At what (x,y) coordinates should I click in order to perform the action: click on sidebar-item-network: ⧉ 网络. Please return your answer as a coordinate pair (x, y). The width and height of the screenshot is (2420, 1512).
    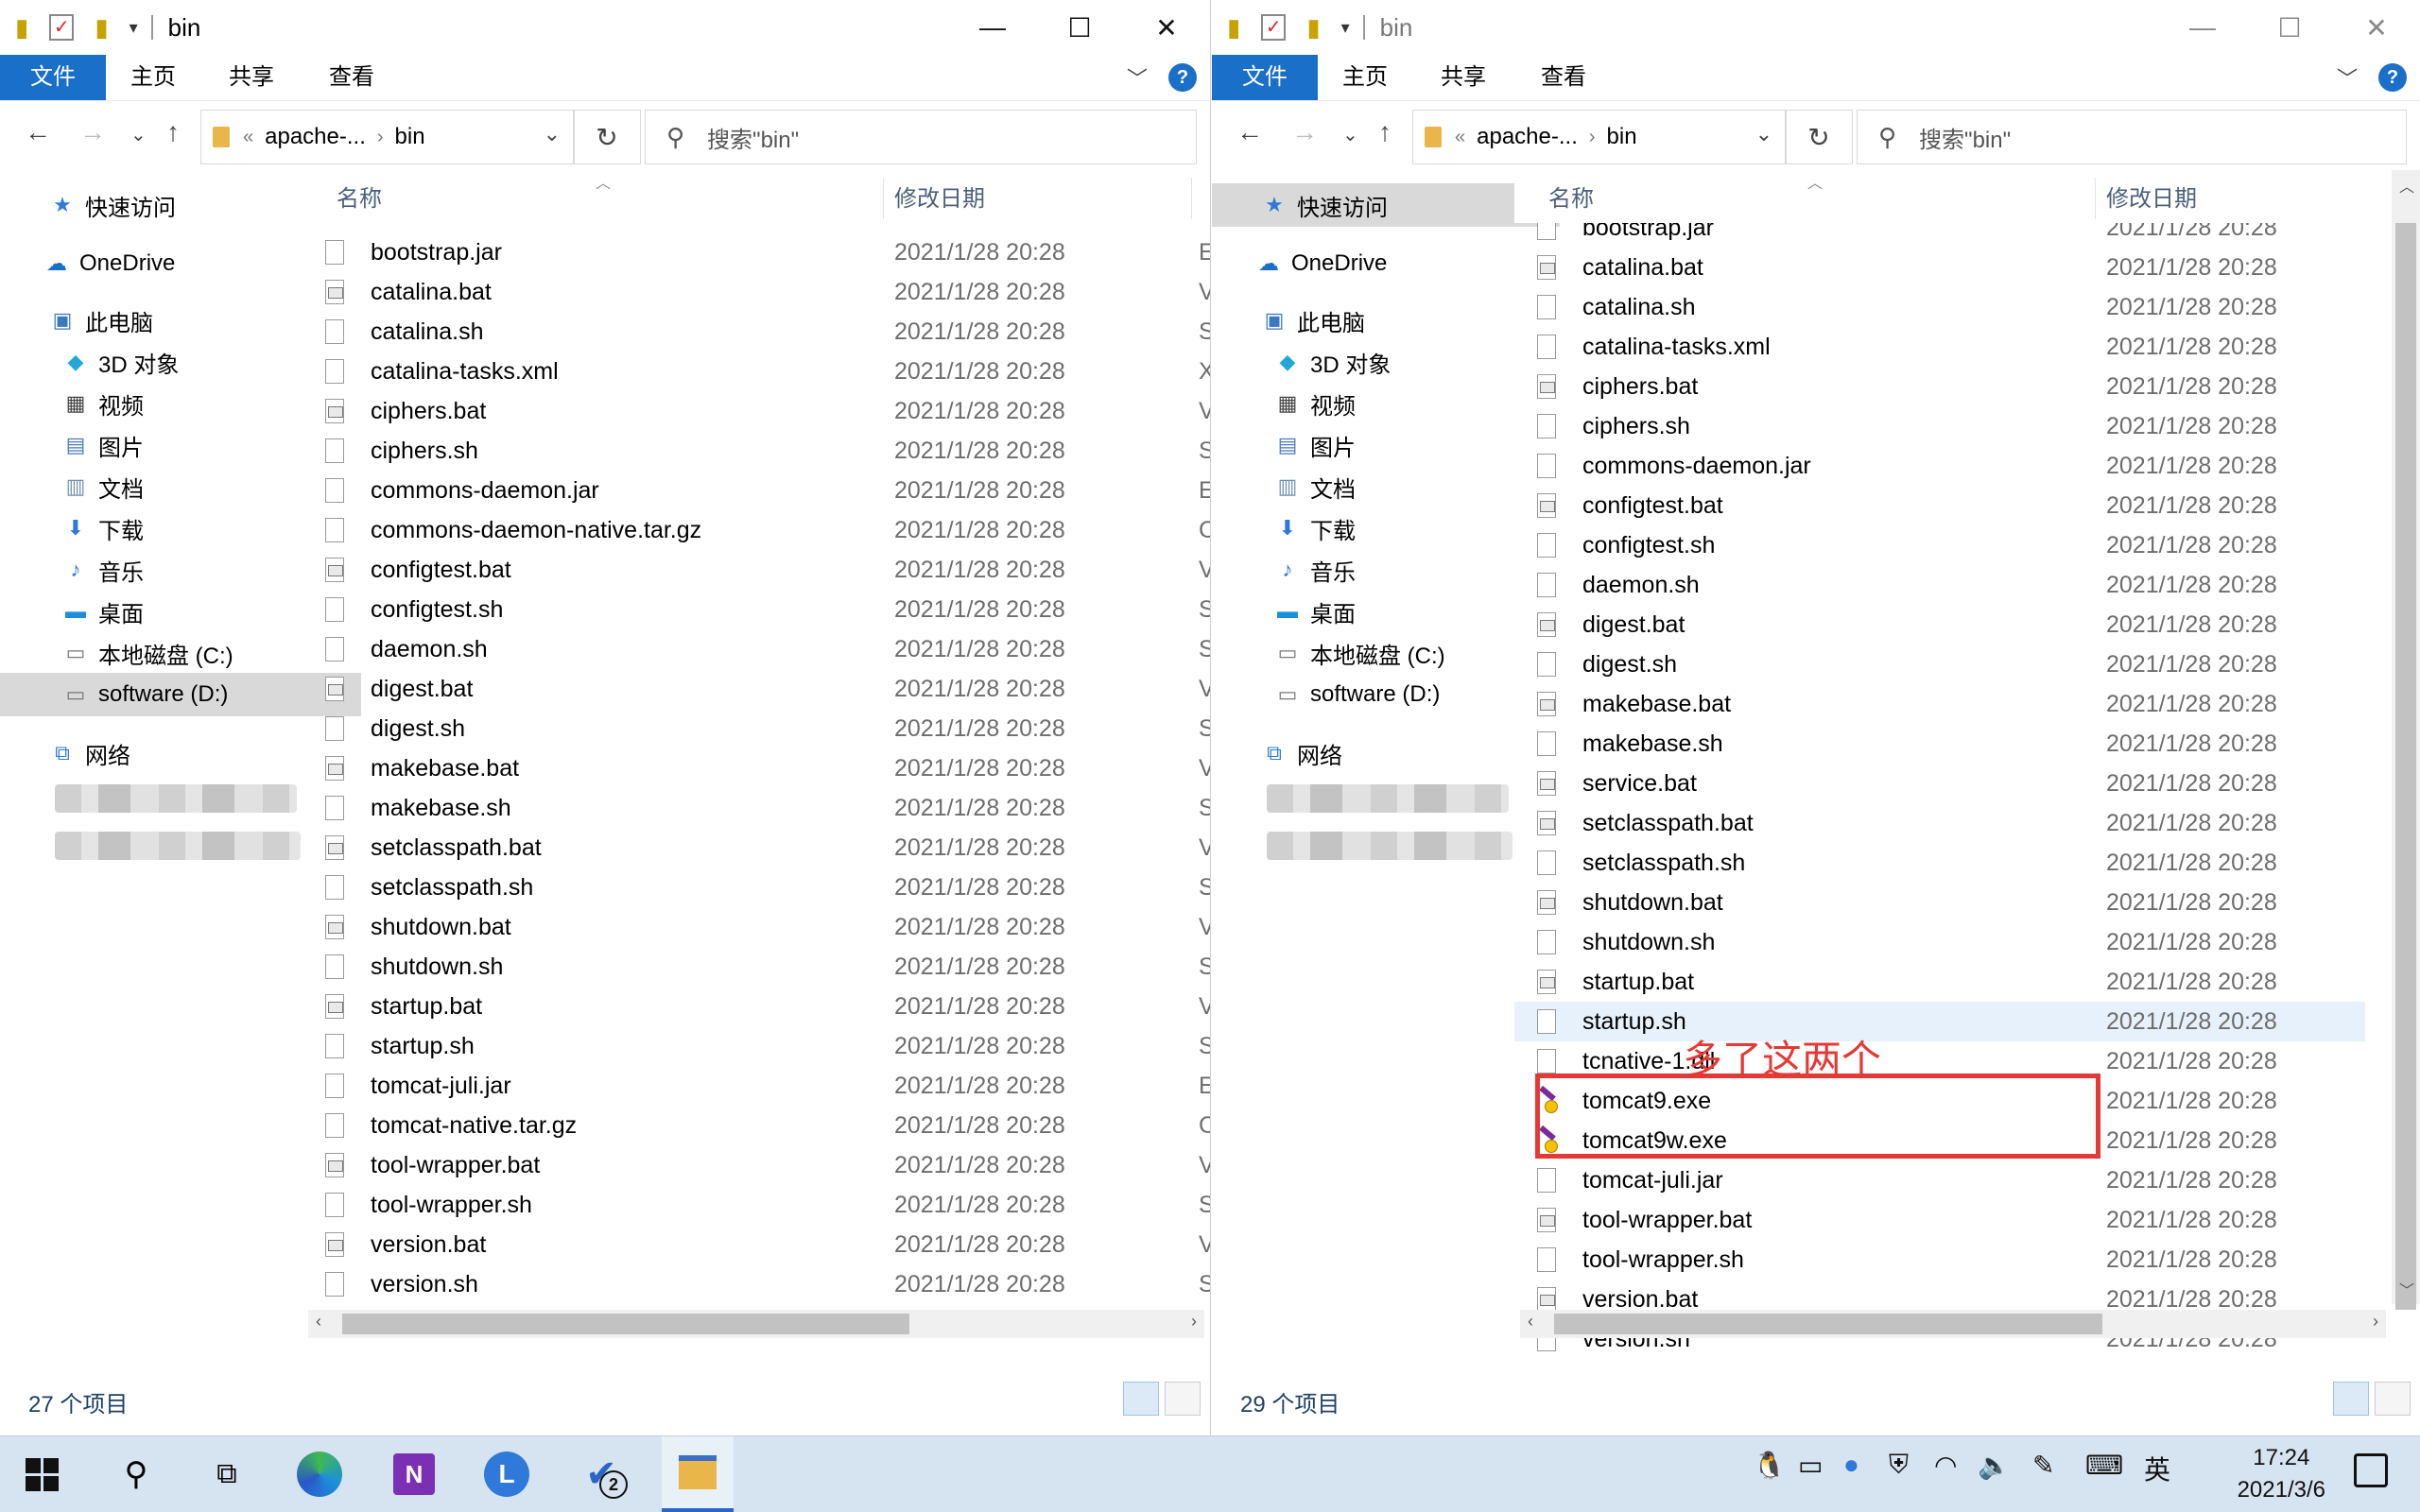
    Looking at the image, I should click on (174, 753).